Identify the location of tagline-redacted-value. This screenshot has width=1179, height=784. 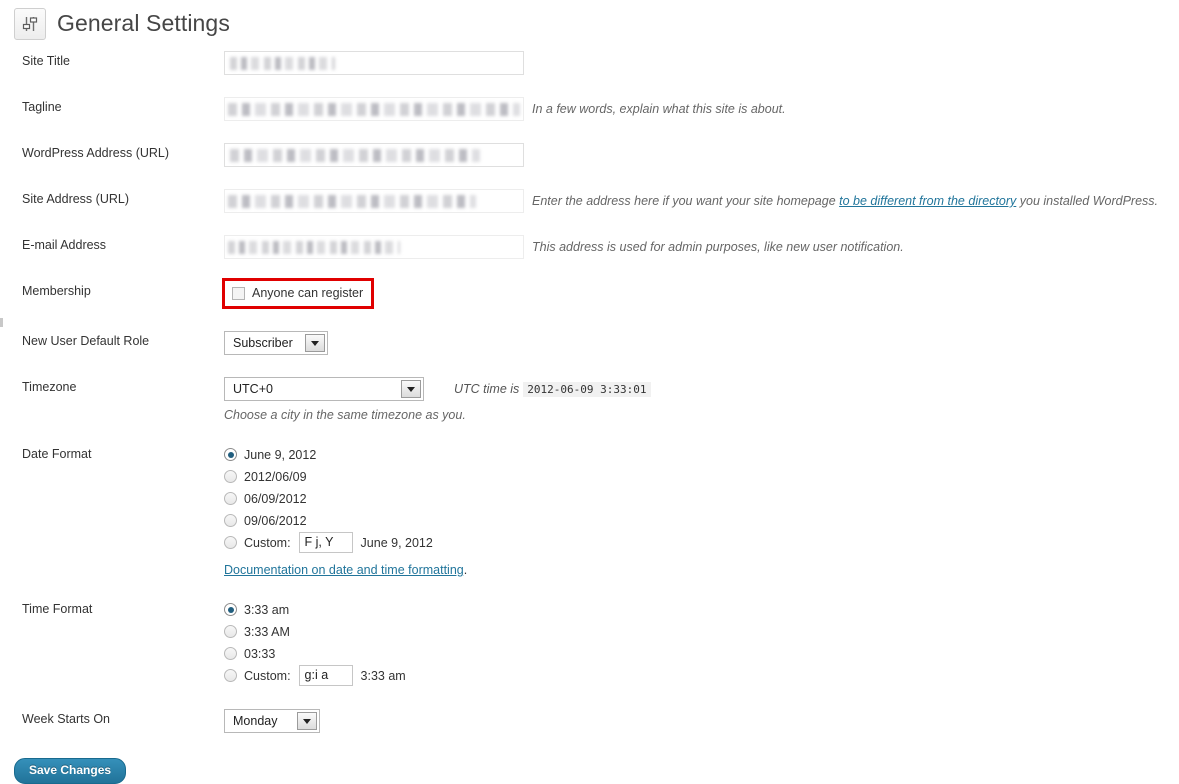
(374, 109).